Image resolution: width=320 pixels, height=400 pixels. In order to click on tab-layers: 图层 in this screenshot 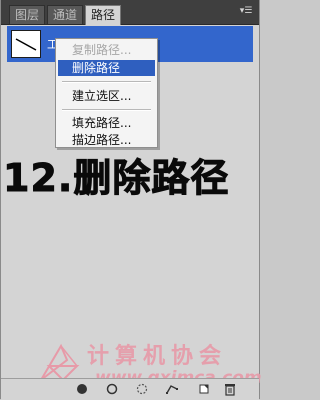, I will do `click(27, 14)`.